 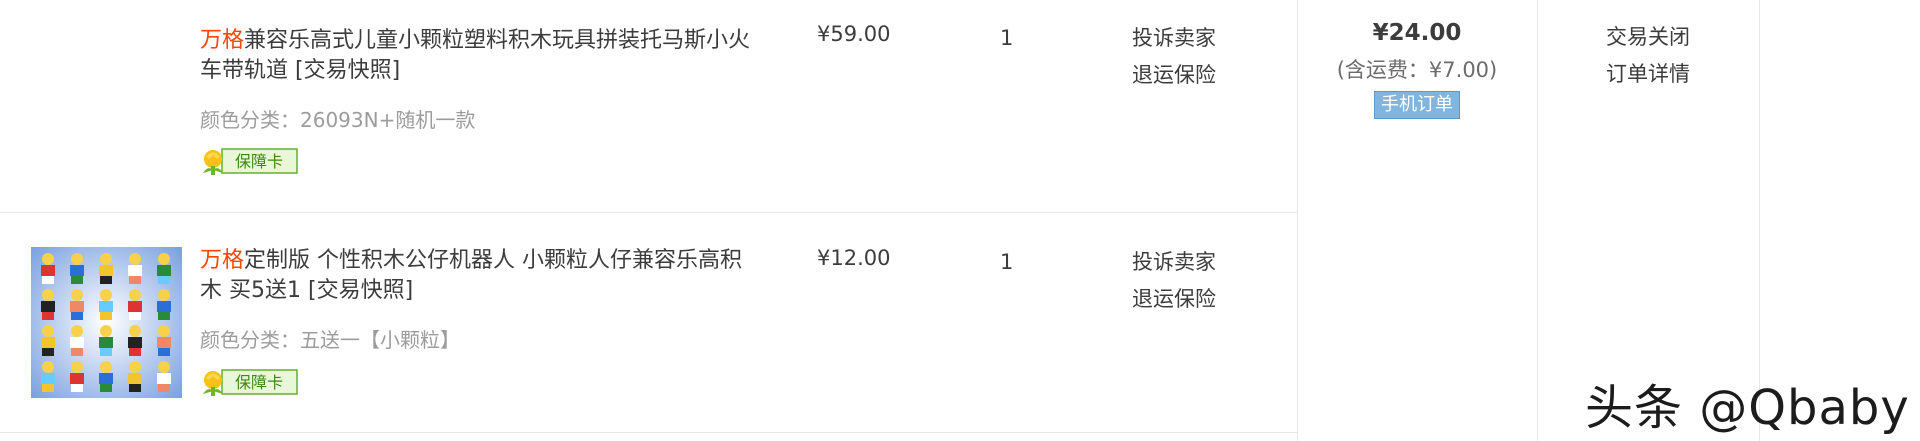 What do you see at coordinates (854, 34) in the screenshot?
I see `item-price: ¥59.00` at bounding box center [854, 34].